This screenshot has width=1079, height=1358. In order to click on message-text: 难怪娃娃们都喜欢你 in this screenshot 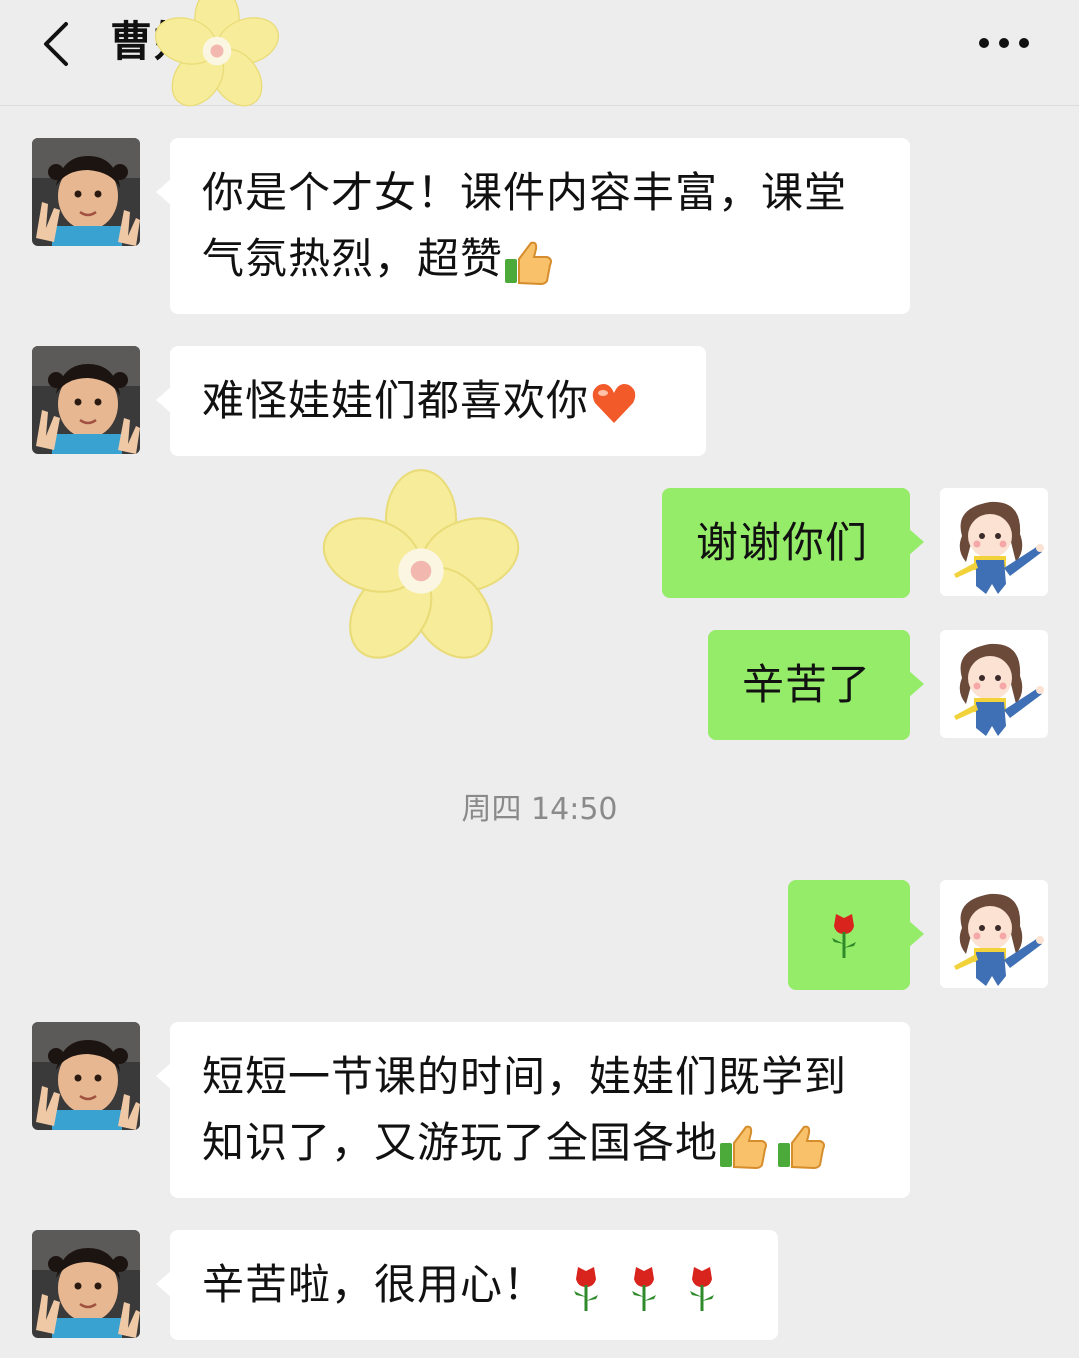, I will do `click(396, 400)`.